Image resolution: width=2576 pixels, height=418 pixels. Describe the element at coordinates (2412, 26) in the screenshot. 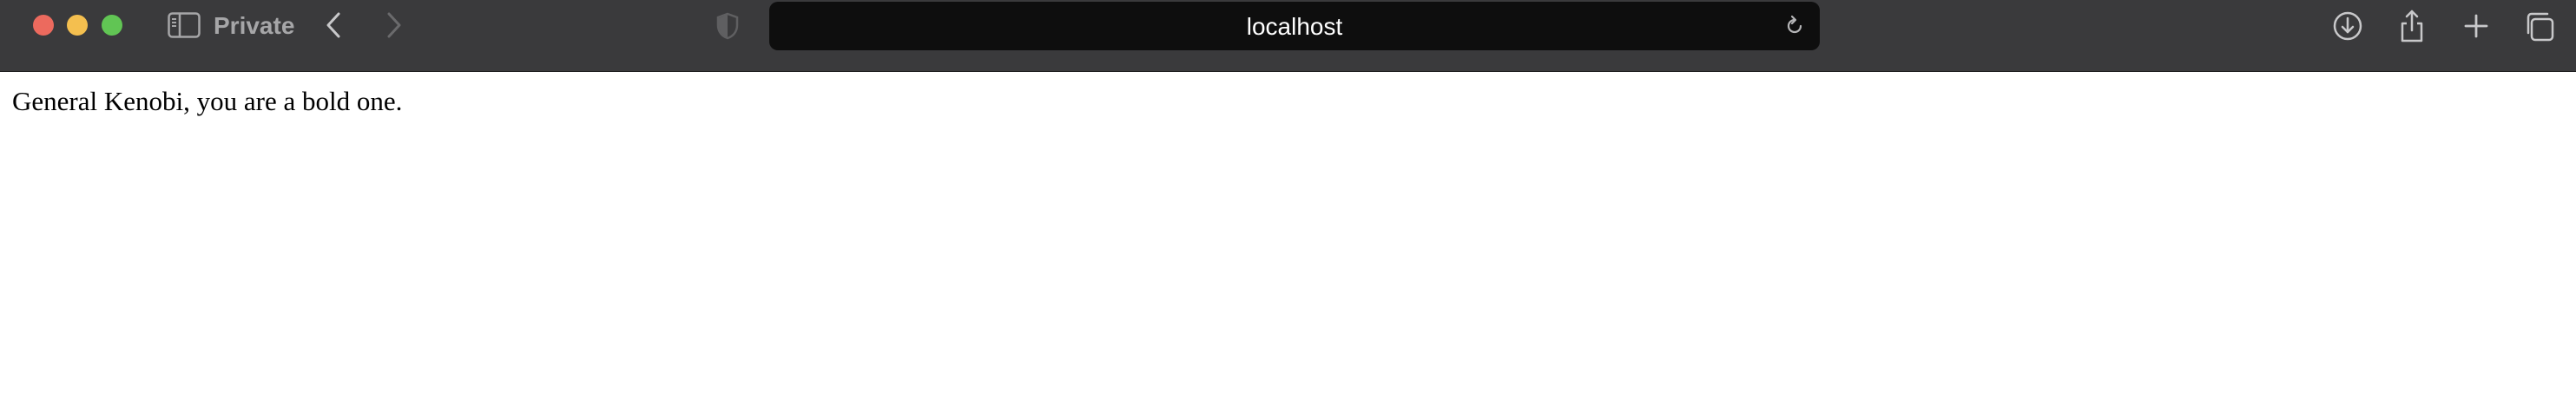

I see `share-icon` at that location.